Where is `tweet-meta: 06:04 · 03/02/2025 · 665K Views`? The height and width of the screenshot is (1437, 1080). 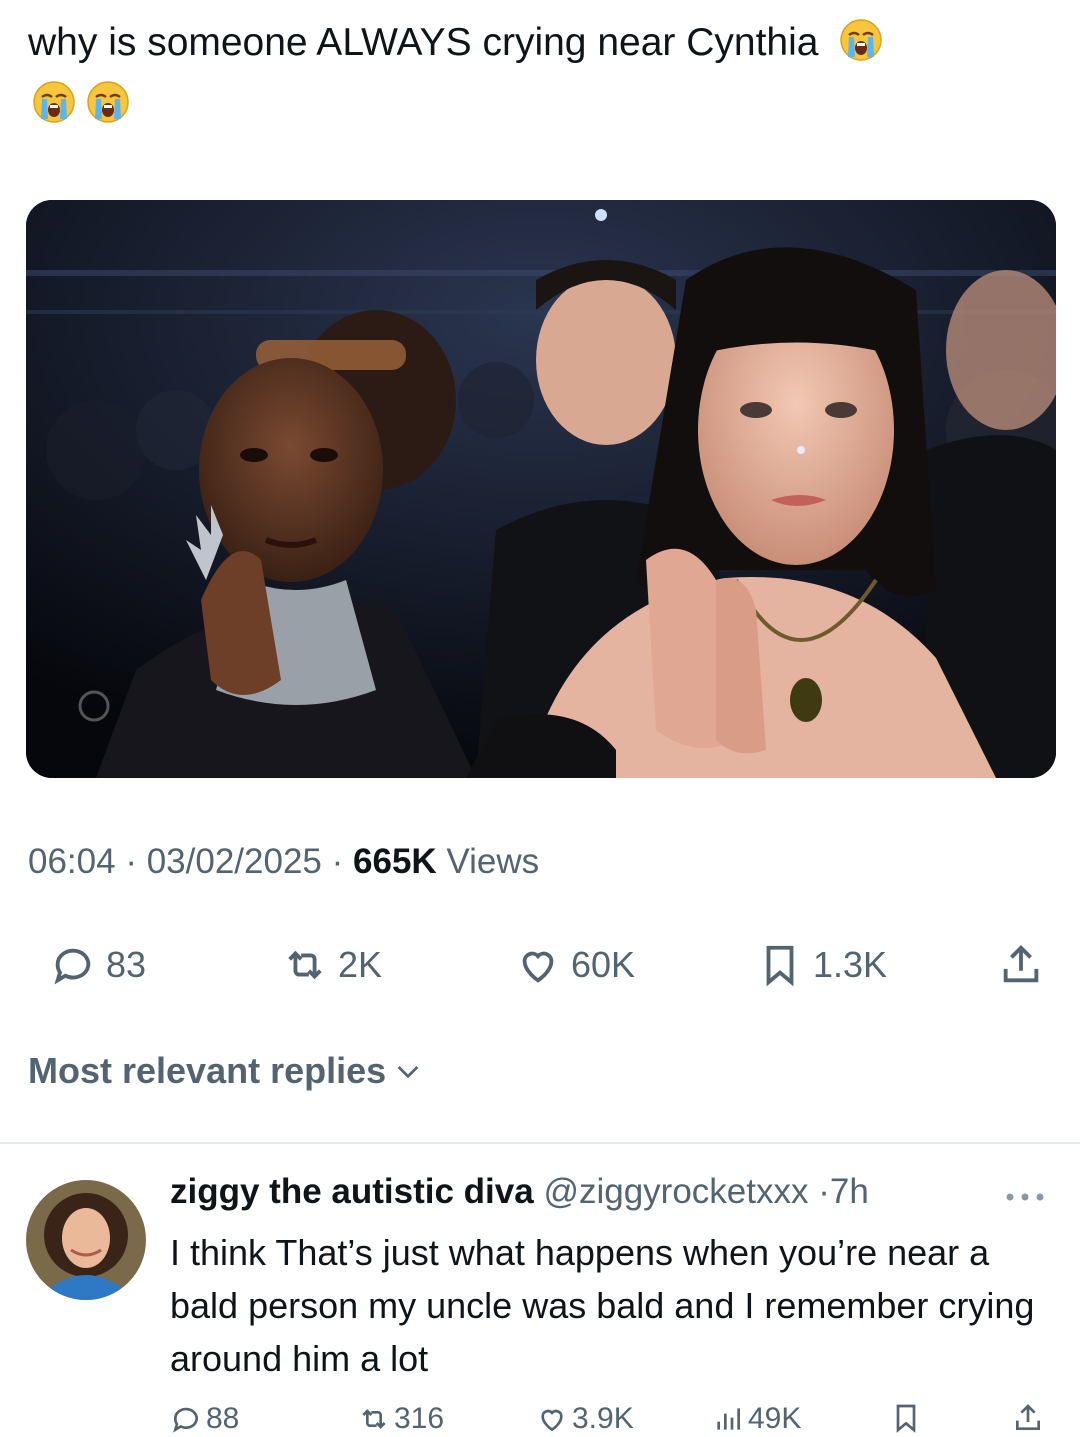 tweet-meta: 06:04 · 03/02/2025 · 665K Views is located at coordinates (283, 862).